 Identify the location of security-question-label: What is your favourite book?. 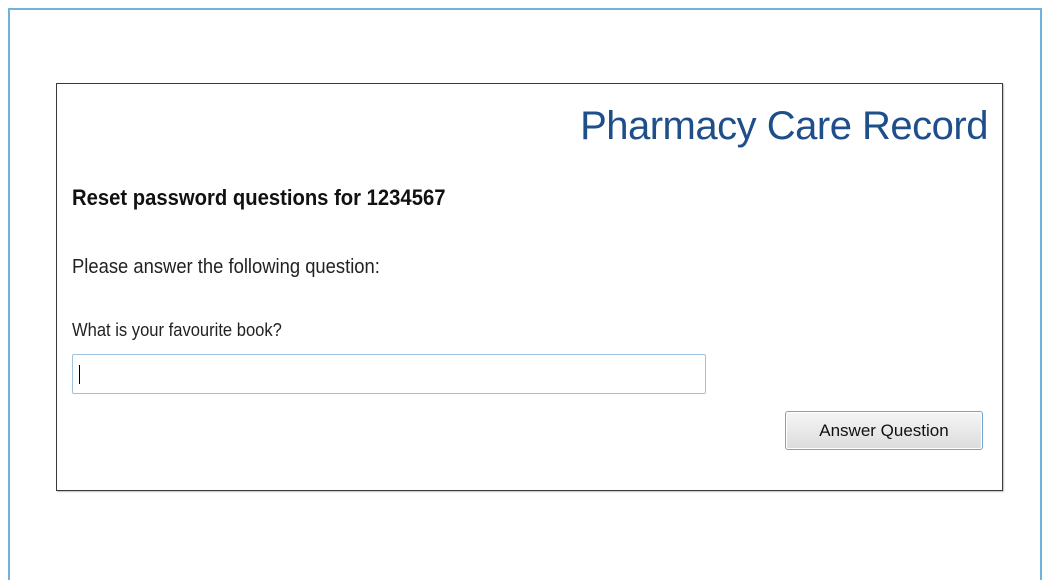
(177, 330).